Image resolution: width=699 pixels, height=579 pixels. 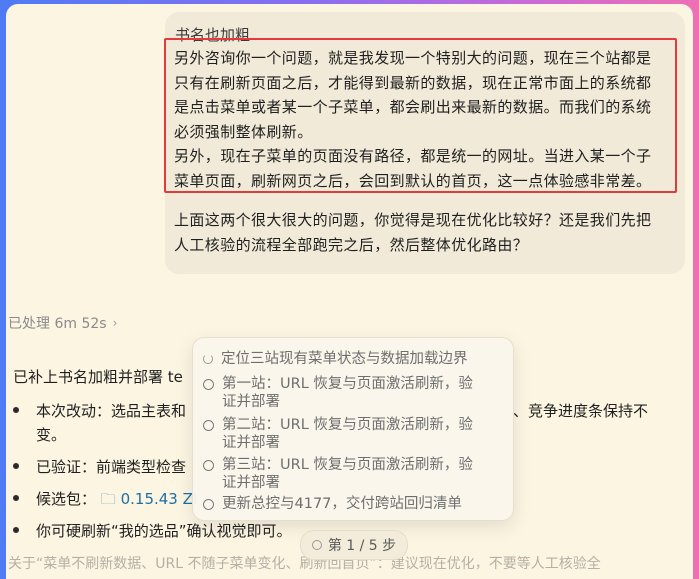 I want to click on package-link: 0.15.43 ZI, so click(x=159, y=499).